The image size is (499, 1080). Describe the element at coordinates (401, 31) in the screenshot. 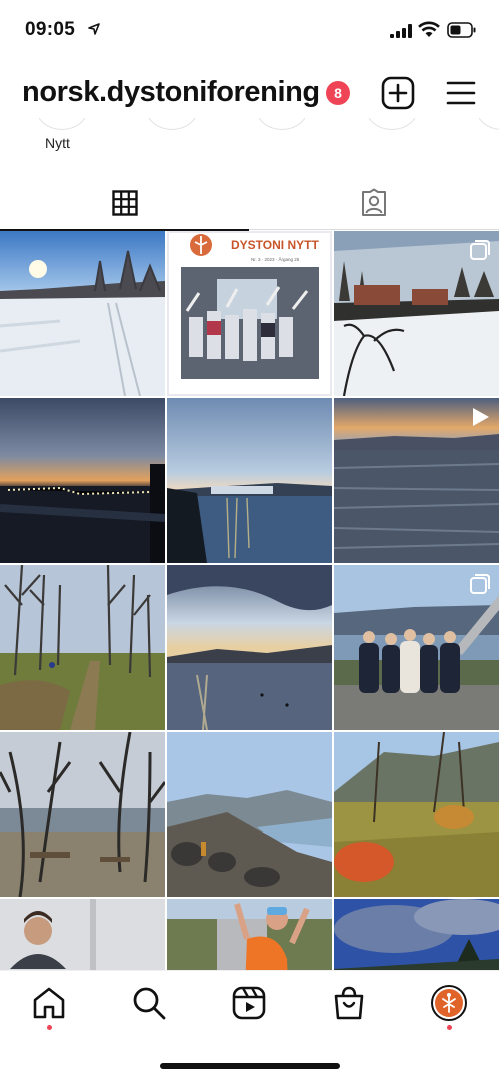

I see `cellular-signal-icon` at that location.